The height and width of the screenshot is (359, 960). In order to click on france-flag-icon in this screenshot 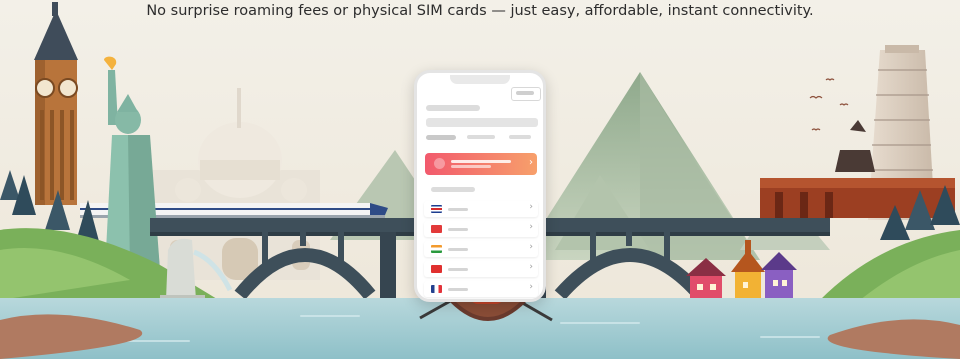, I will do `click(436, 289)`.